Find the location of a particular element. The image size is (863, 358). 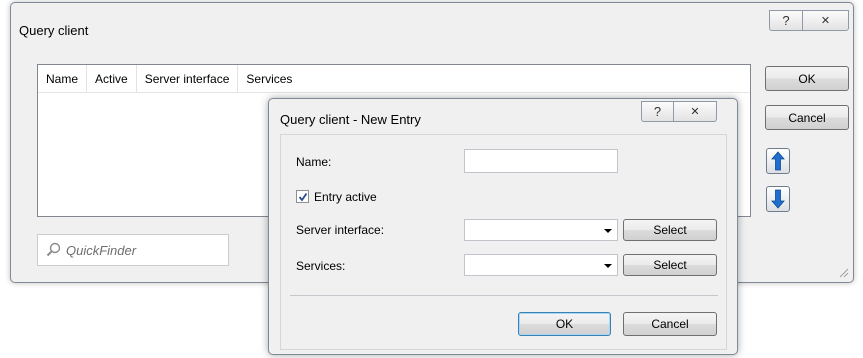

dialog-close-button: ✕ is located at coordinates (695, 111).